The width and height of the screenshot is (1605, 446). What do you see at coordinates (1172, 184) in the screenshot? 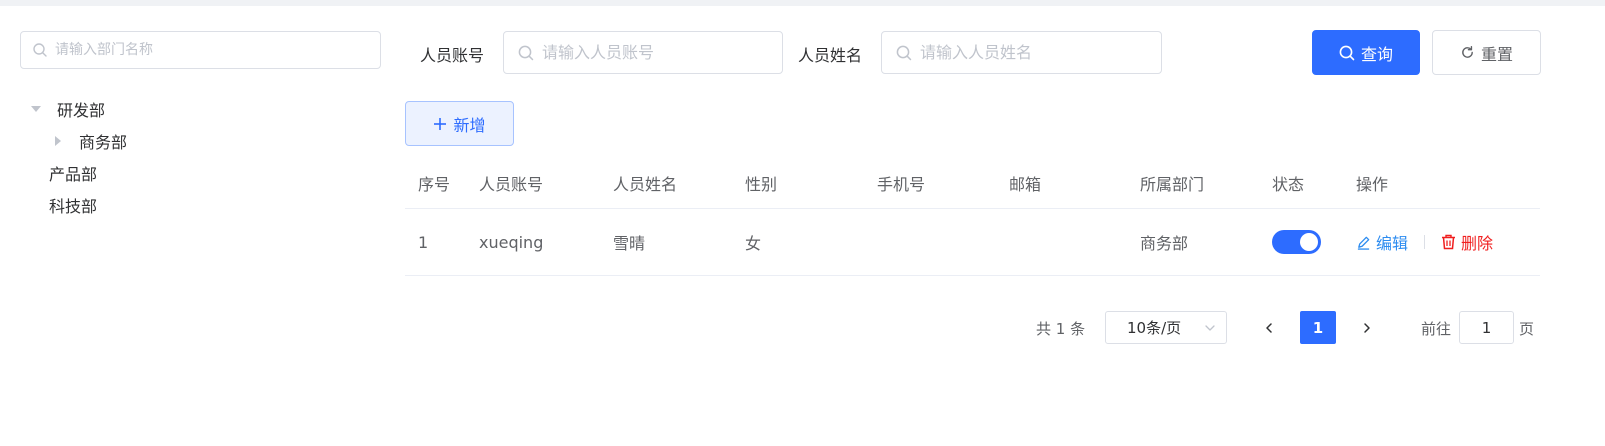
I see `header-department: 所属部门` at bounding box center [1172, 184].